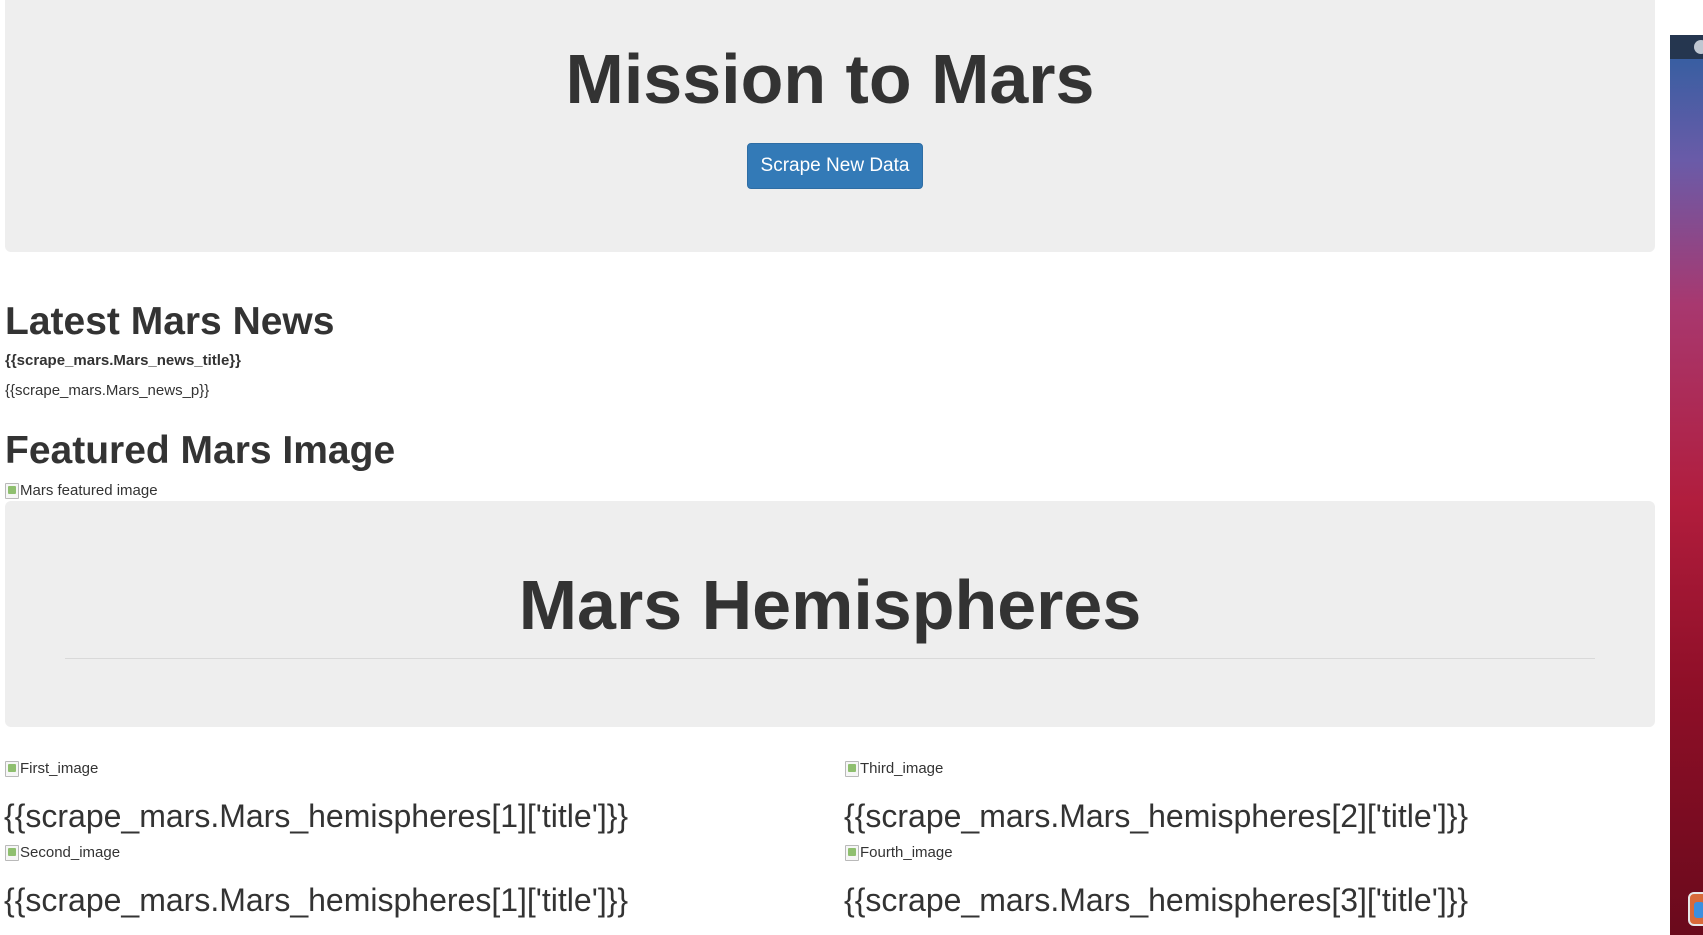 The image size is (1703, 935). What do you see at coordinates (89, 490) in the screenshot?
I see `featured-image-alt: Mars featured image` at bounding box center [89, 490].